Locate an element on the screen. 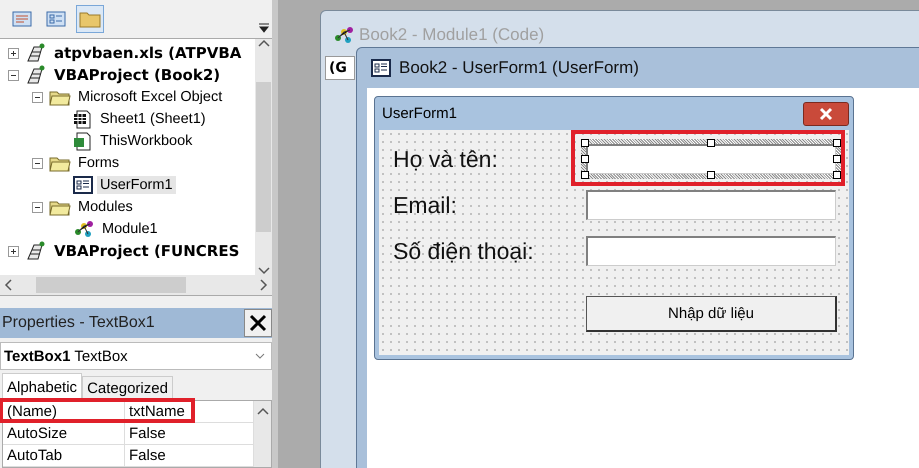  folder-icon is located at coordinates (90, 19).